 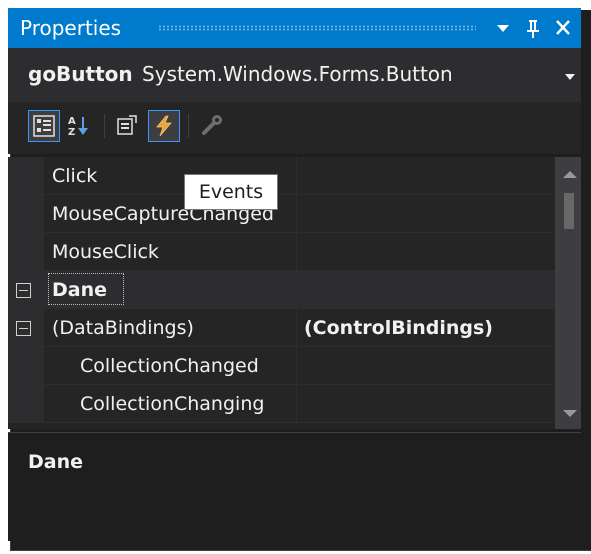 I want to click on title-grip, so click(x=317, y=28).